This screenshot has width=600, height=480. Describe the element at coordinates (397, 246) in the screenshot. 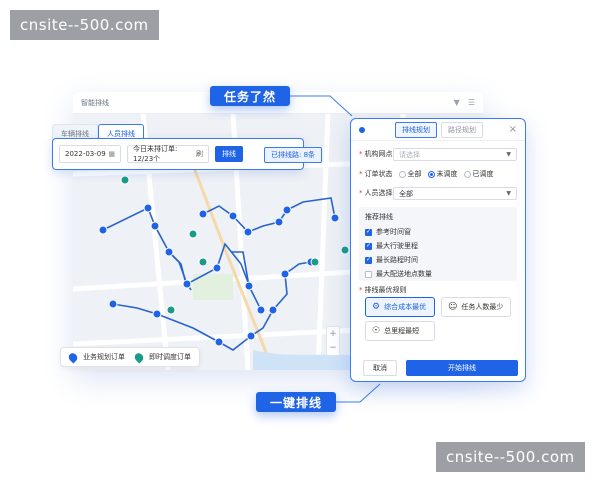

I see `check-label: 最大行驶里程` at that location.